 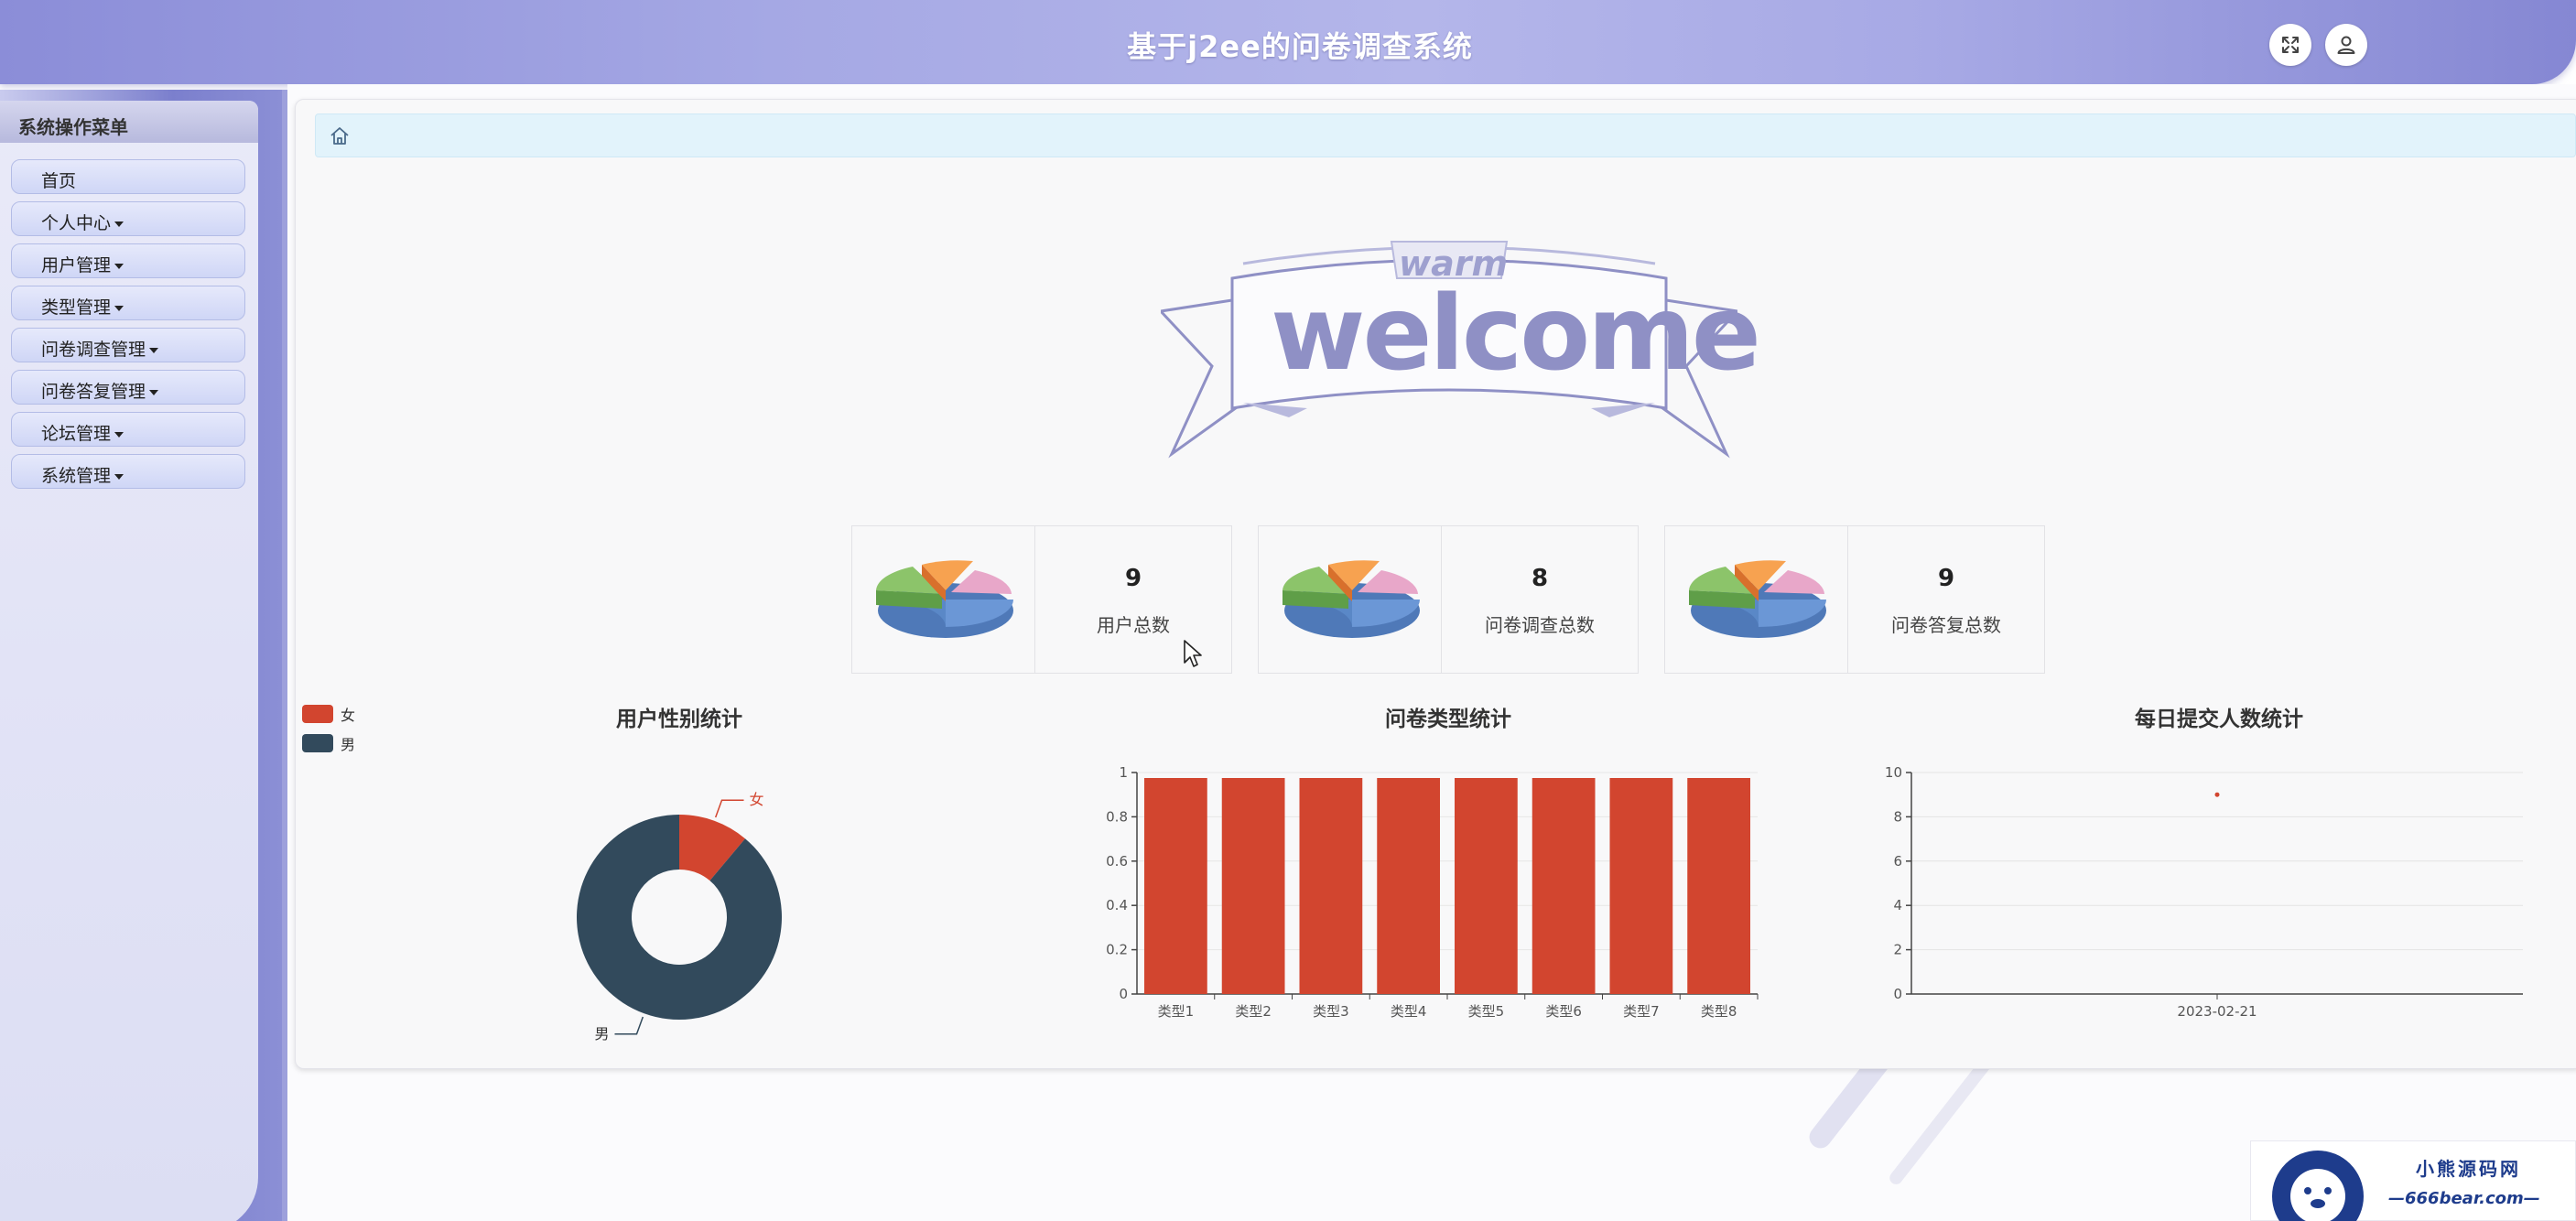 I want to click on user-icon, so click(x=2346, y=45).